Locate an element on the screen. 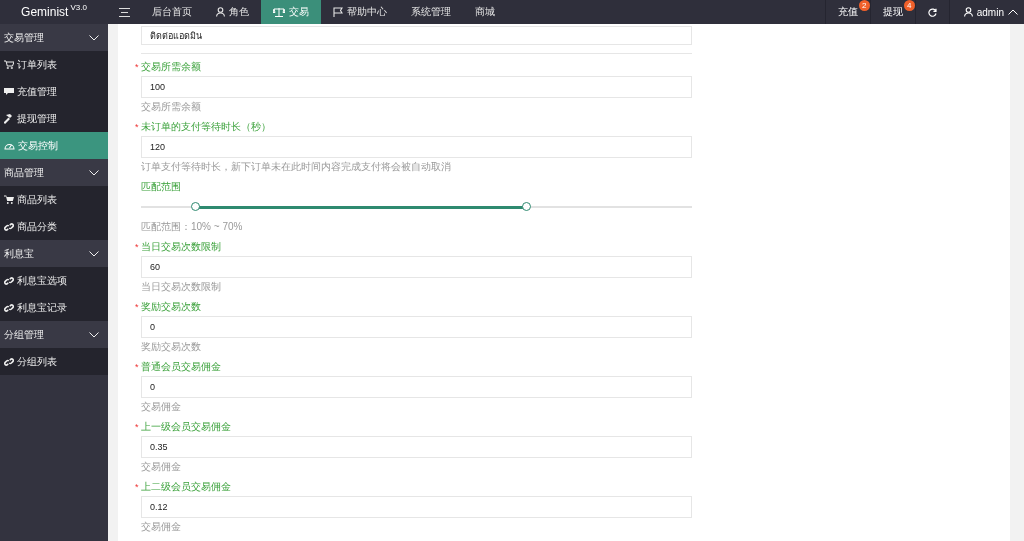 The height and width of the screenshot is (541, 1024). app-name: Geminist is located at coordinates (45, 12).